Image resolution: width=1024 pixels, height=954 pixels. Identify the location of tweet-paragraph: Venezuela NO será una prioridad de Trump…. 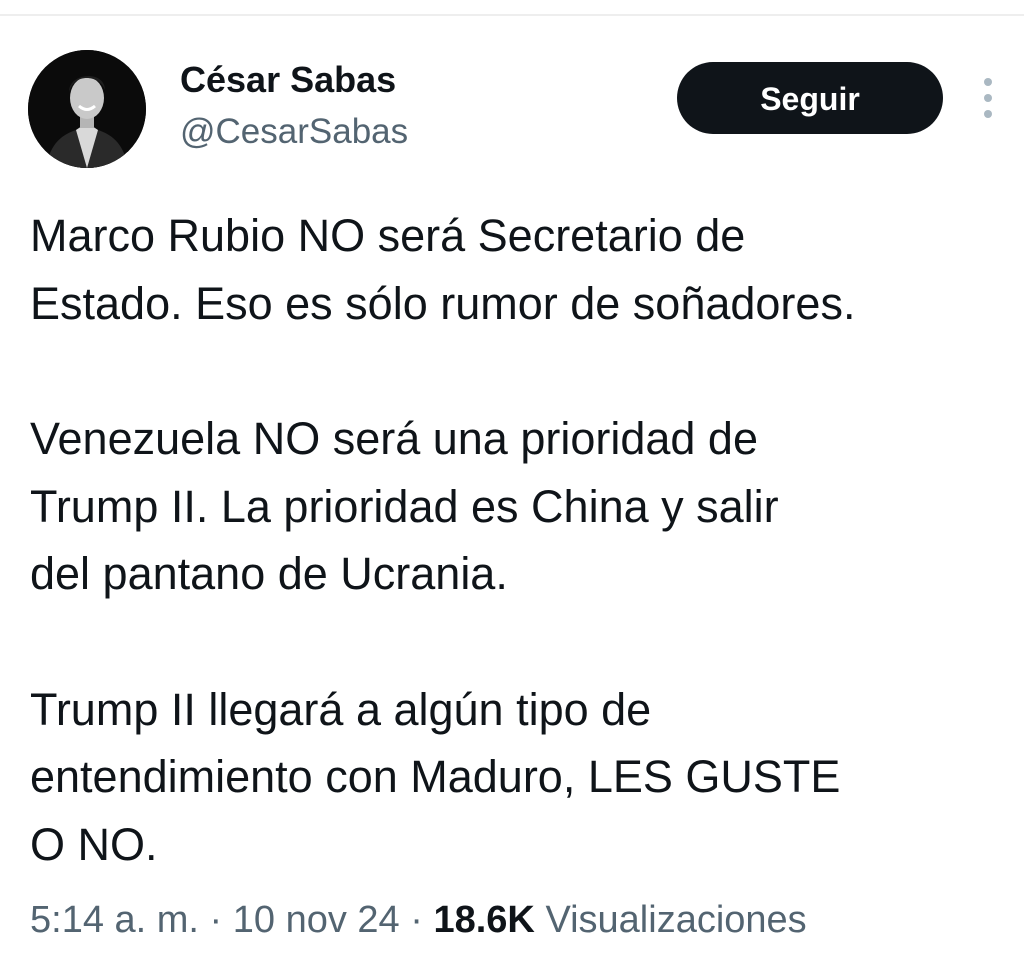
(404, 506).